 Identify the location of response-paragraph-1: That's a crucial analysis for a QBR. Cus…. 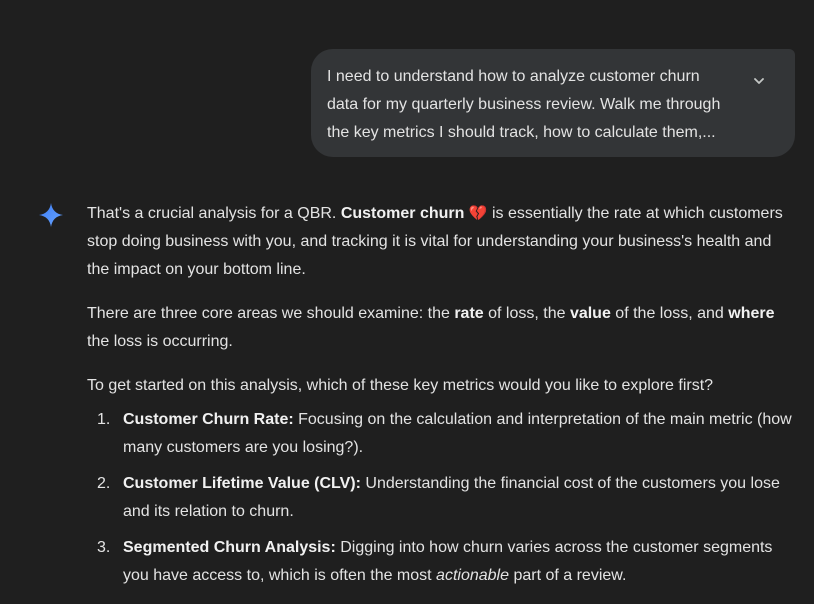
(441, 242).